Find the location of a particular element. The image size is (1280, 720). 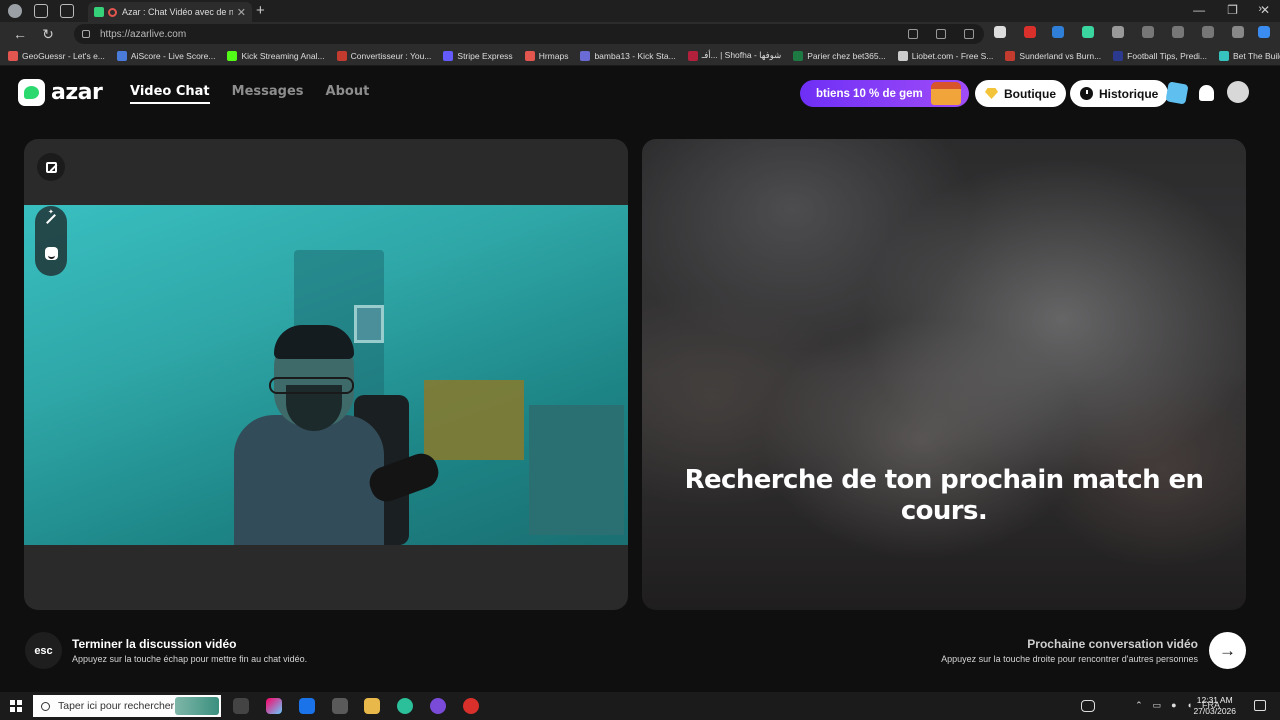

keyboard-icon is located at coordinates (1088, 706).